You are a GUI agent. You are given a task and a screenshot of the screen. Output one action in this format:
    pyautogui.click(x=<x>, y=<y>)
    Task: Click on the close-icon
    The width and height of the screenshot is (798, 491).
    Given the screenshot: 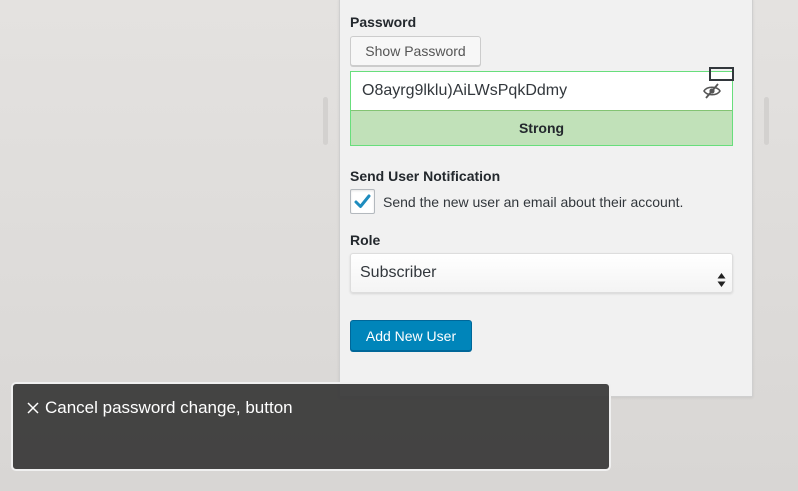 What is the action you would take?
    pyautogui.click(x=33, y=406)
    